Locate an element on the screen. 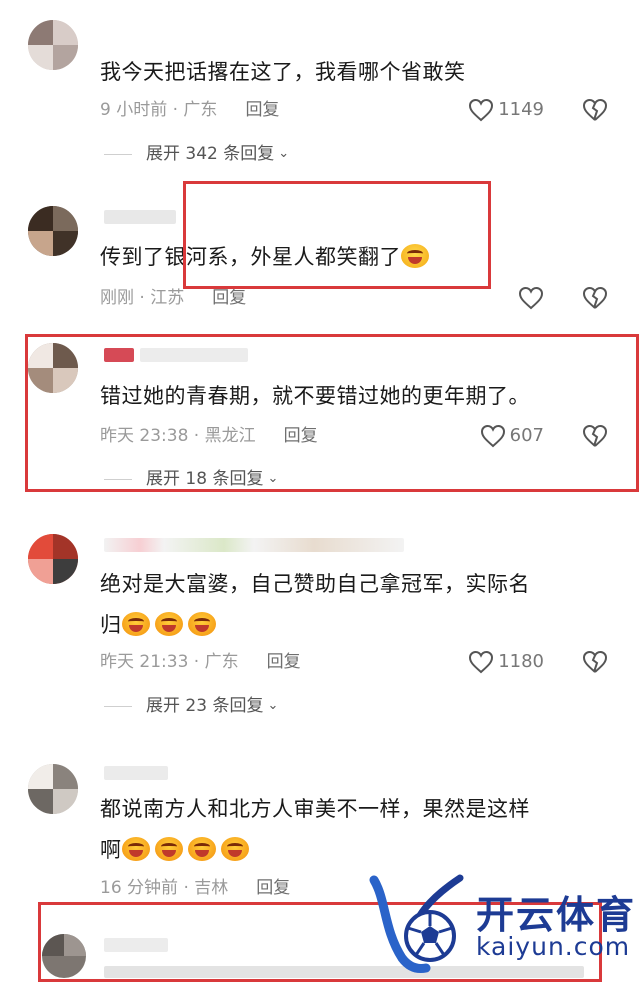 Image resolution: width=640 pixels, height=982 pixels. comment-text: 都说南方人和北方人审美不一样，果然是这样 啊 is located at coordinates (347, 830).